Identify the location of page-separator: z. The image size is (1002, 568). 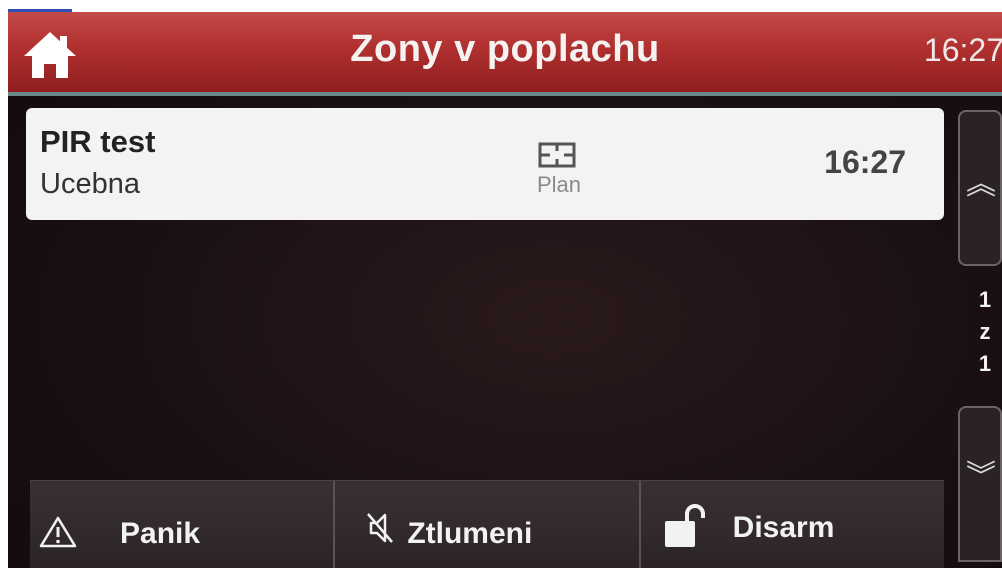
(985, 331).